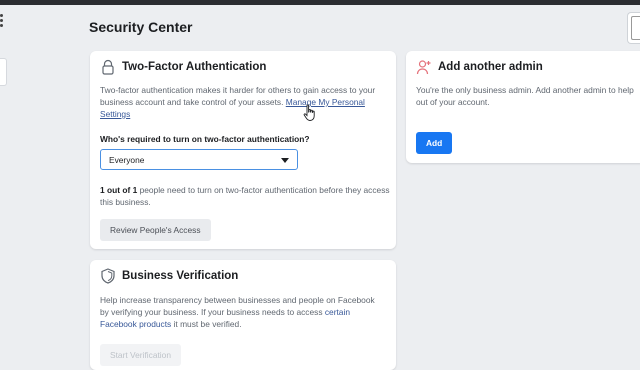 The width and height of the screenshot is (640, 370). What do you see at coordinates (285, 160) in the screenshot?
I see `chevron-down-icon` at bounding box center [285, 160].